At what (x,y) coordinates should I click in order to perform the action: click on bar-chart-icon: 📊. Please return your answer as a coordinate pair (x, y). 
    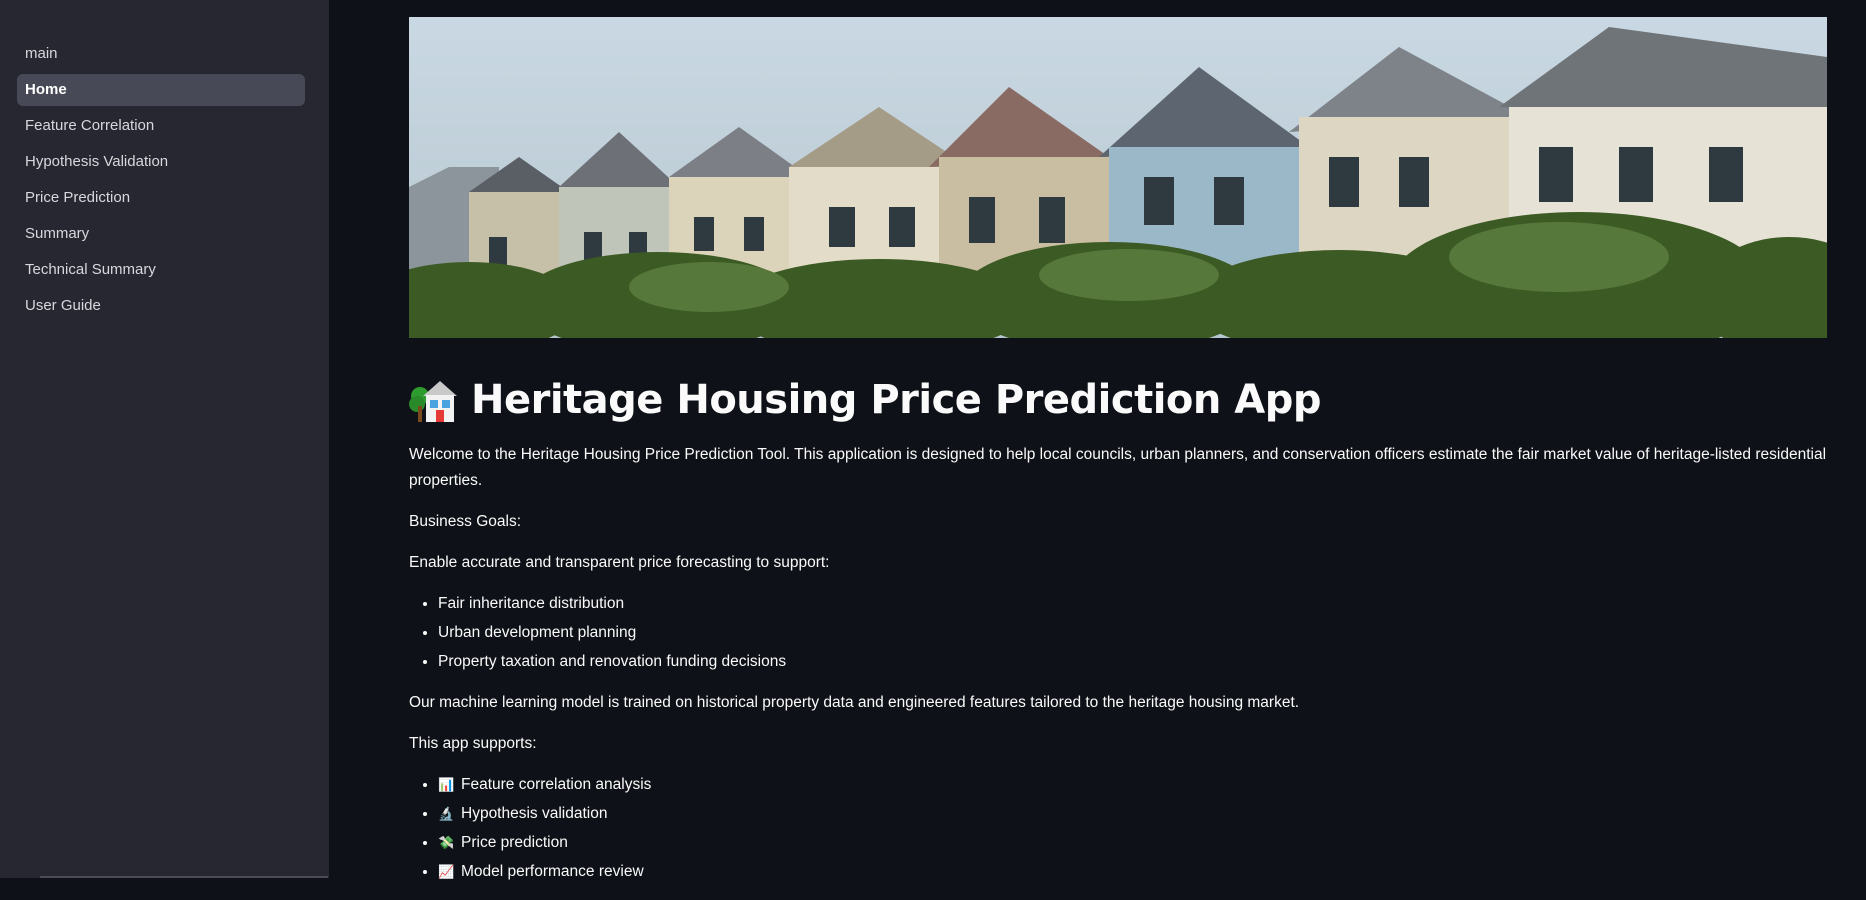
    Looking at the image, I should click on (446, 784).